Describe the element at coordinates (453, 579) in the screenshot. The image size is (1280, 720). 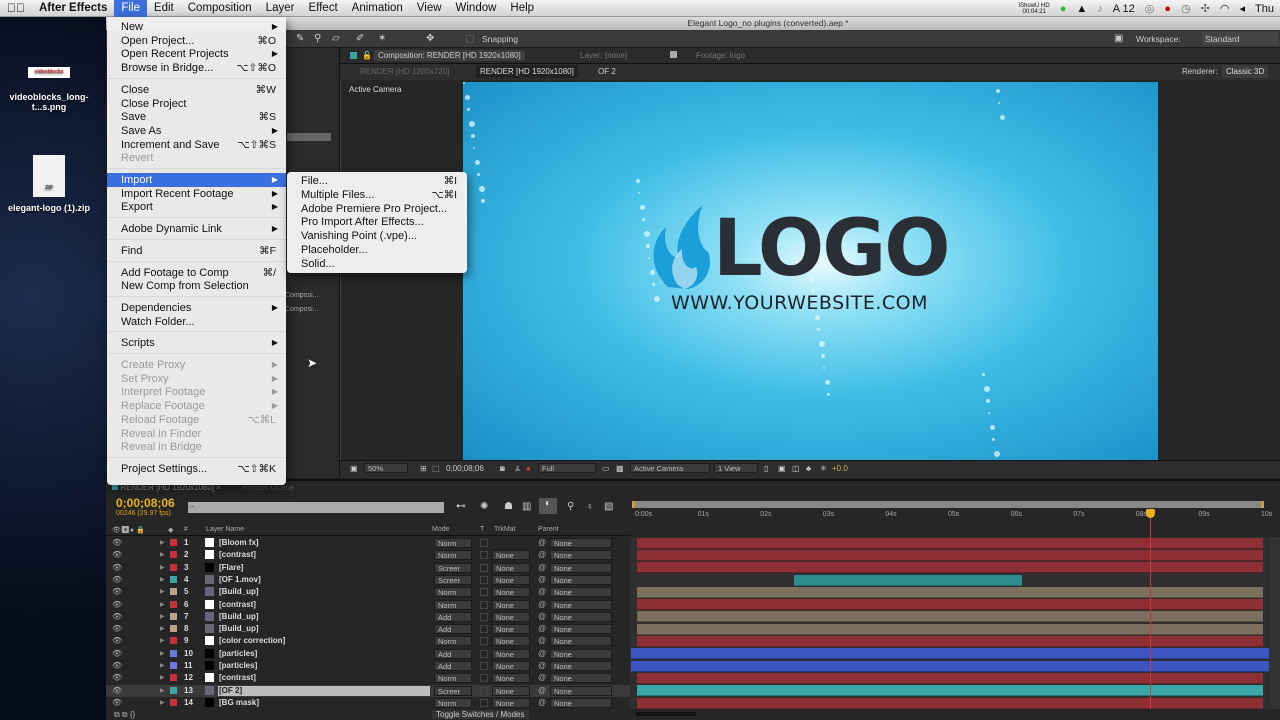
I see `mode-dropdown: Screer` at that location.